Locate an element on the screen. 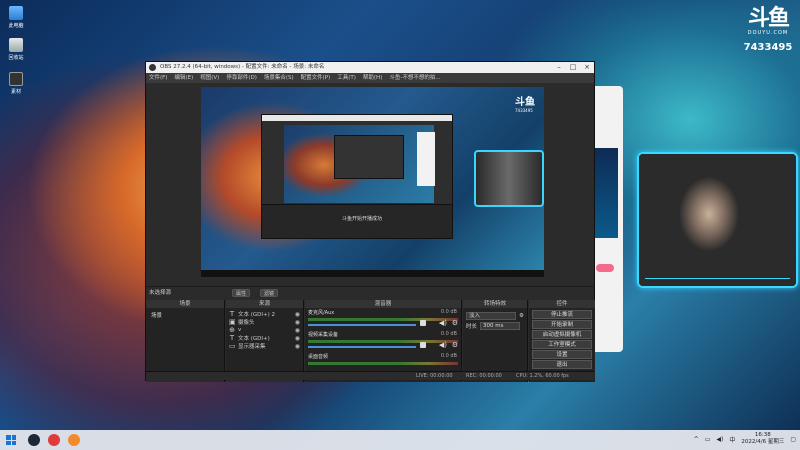  source-item: ▭ 显示器采集 ◉ is located at coordinates (264, 346).